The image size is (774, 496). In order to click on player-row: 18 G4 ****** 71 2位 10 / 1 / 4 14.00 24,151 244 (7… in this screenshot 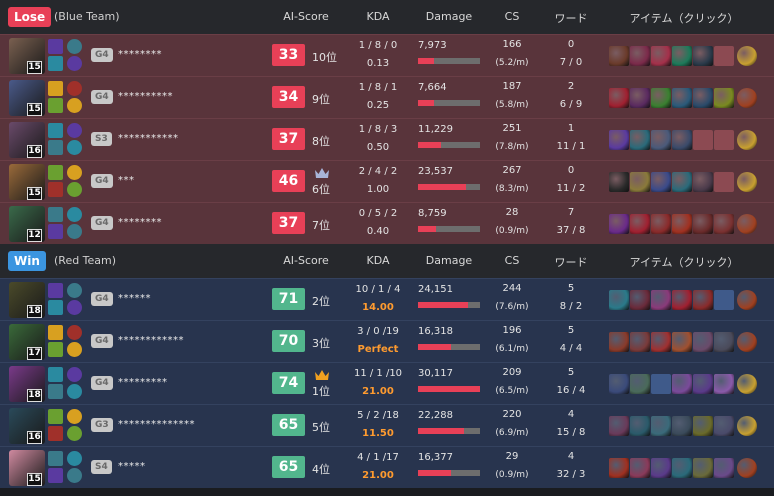, I will do `click(387, 299)`.